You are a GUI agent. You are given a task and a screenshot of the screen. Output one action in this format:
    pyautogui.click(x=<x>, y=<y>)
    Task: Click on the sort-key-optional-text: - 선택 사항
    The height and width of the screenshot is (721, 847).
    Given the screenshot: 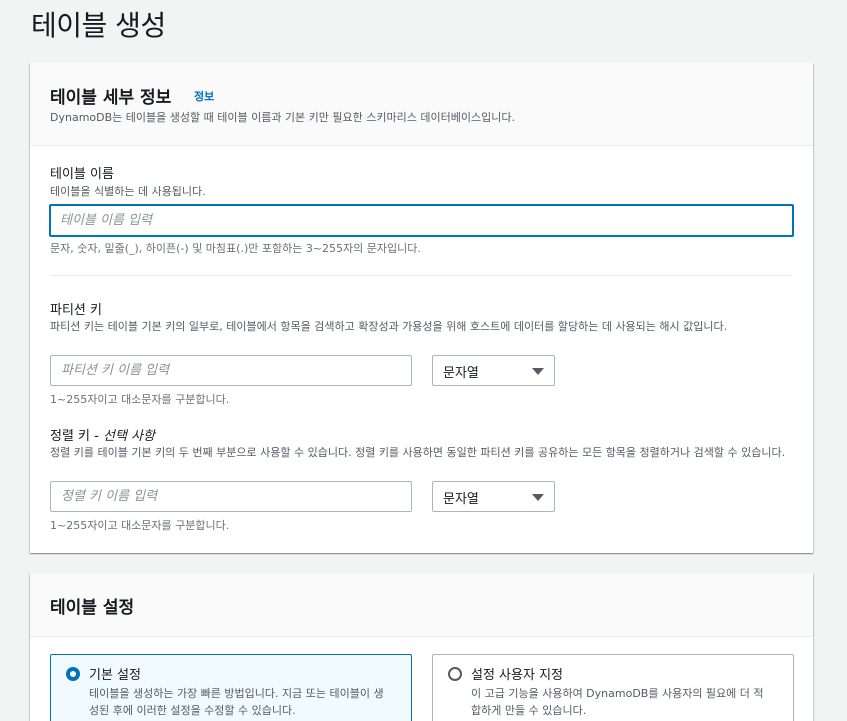 What is the action you would take?
    pyautogui.click(x=124, y=436)
    